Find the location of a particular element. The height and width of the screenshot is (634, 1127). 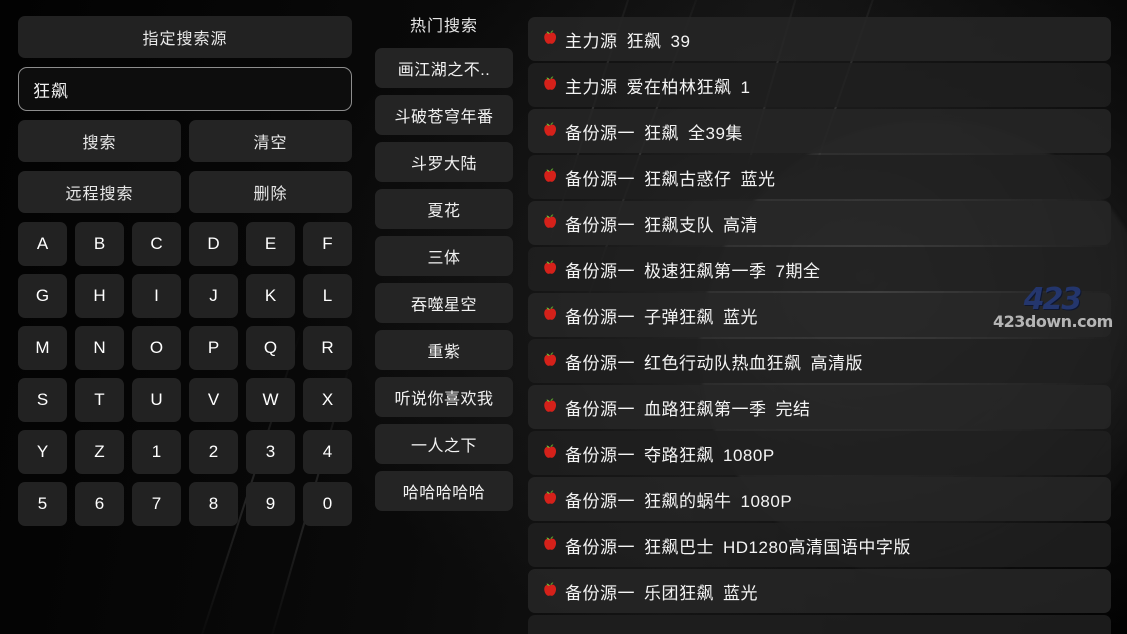

key-a: A is located at coordinates (42, 244).